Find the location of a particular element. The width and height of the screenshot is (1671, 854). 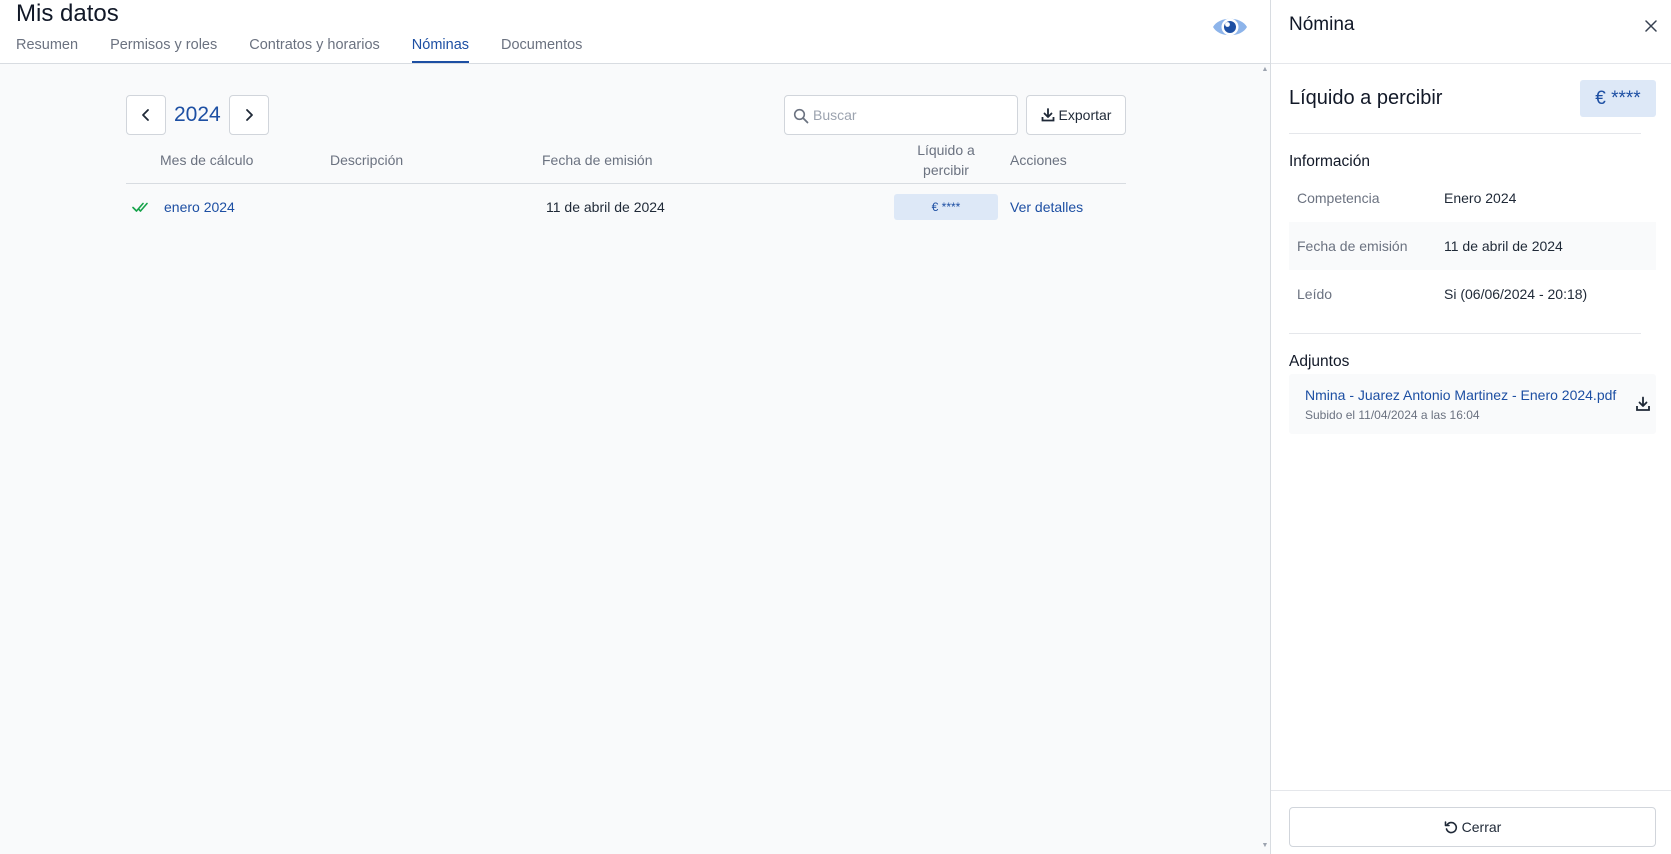

info-row-issue-date: Fecha de emisión 11 de abril de 2024 is located at coordinates (1472, 246).